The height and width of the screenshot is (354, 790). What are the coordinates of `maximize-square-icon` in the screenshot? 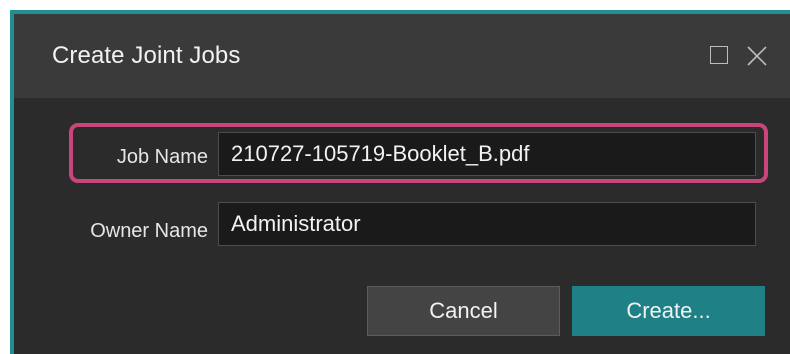 It's located at (719, 55).